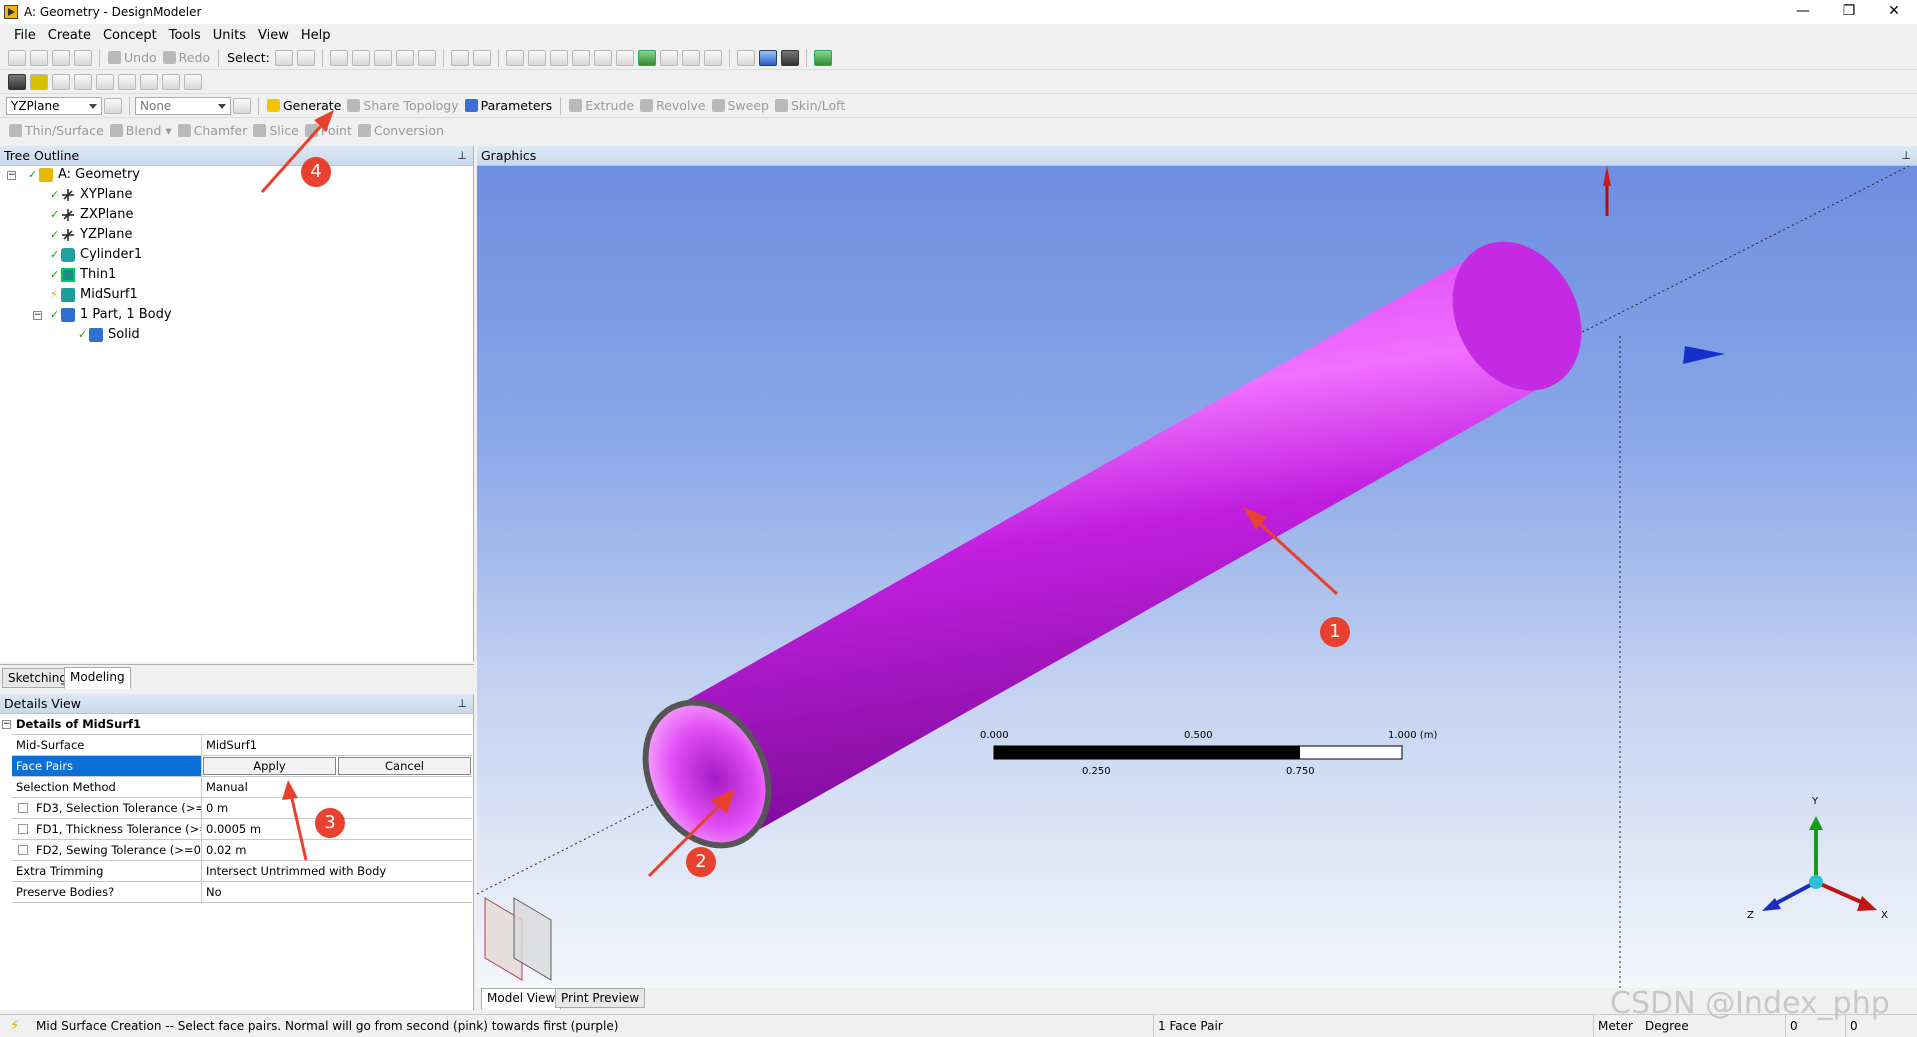 This screenshot has height=1037, width=1917. I want to click on revolve-button: Revolve, so click(673, 105).